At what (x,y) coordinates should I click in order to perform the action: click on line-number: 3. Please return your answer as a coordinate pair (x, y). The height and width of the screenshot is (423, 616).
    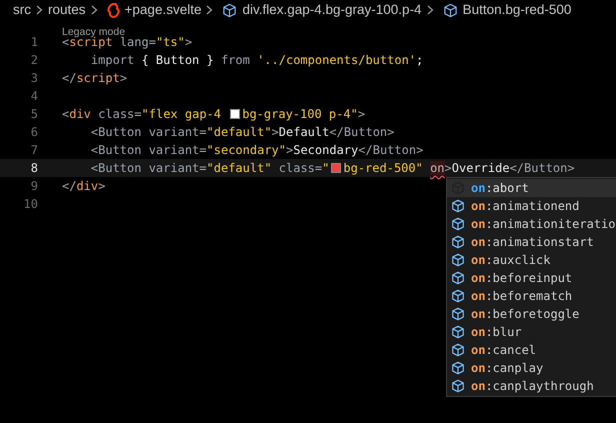
    Looking at the image, I should click on (34, 78).